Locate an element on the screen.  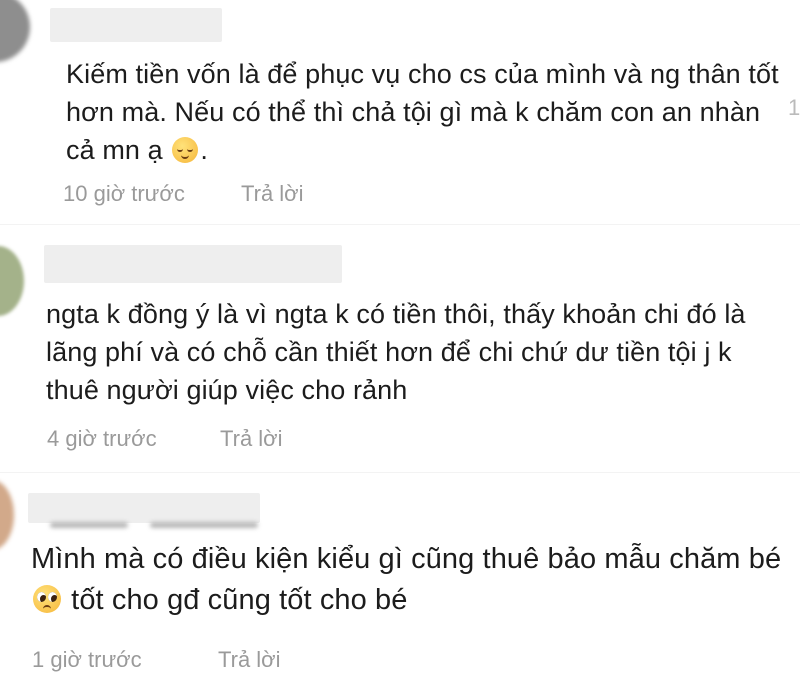
relieved-face-emoji-icon is located at coordinates (185, 150).